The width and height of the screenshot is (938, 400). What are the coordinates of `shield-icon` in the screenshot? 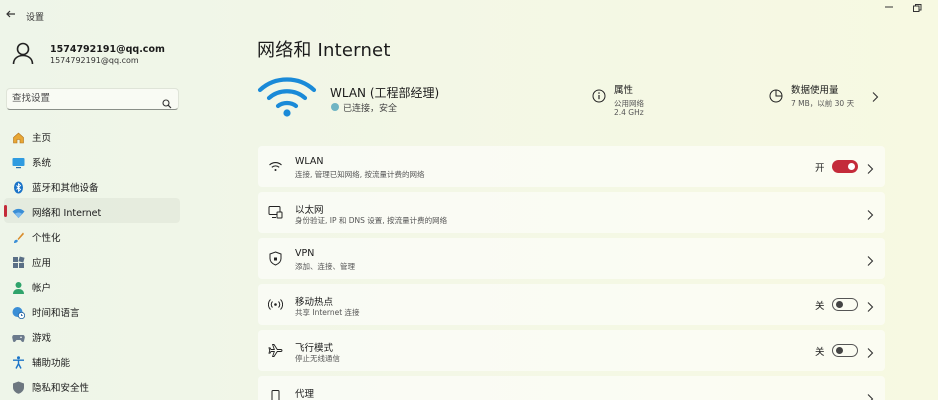 It's located at (18, 386).